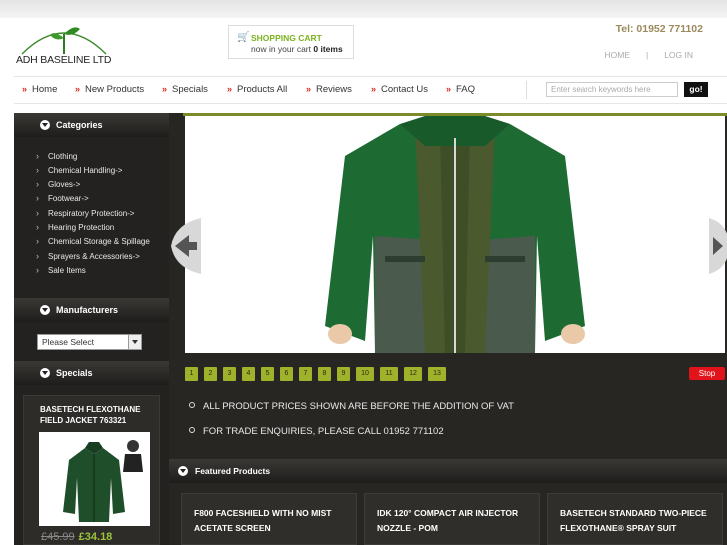 This screenshot has height=545, width=727. I want to click on login-link: LOG IN, so click(678, 55).